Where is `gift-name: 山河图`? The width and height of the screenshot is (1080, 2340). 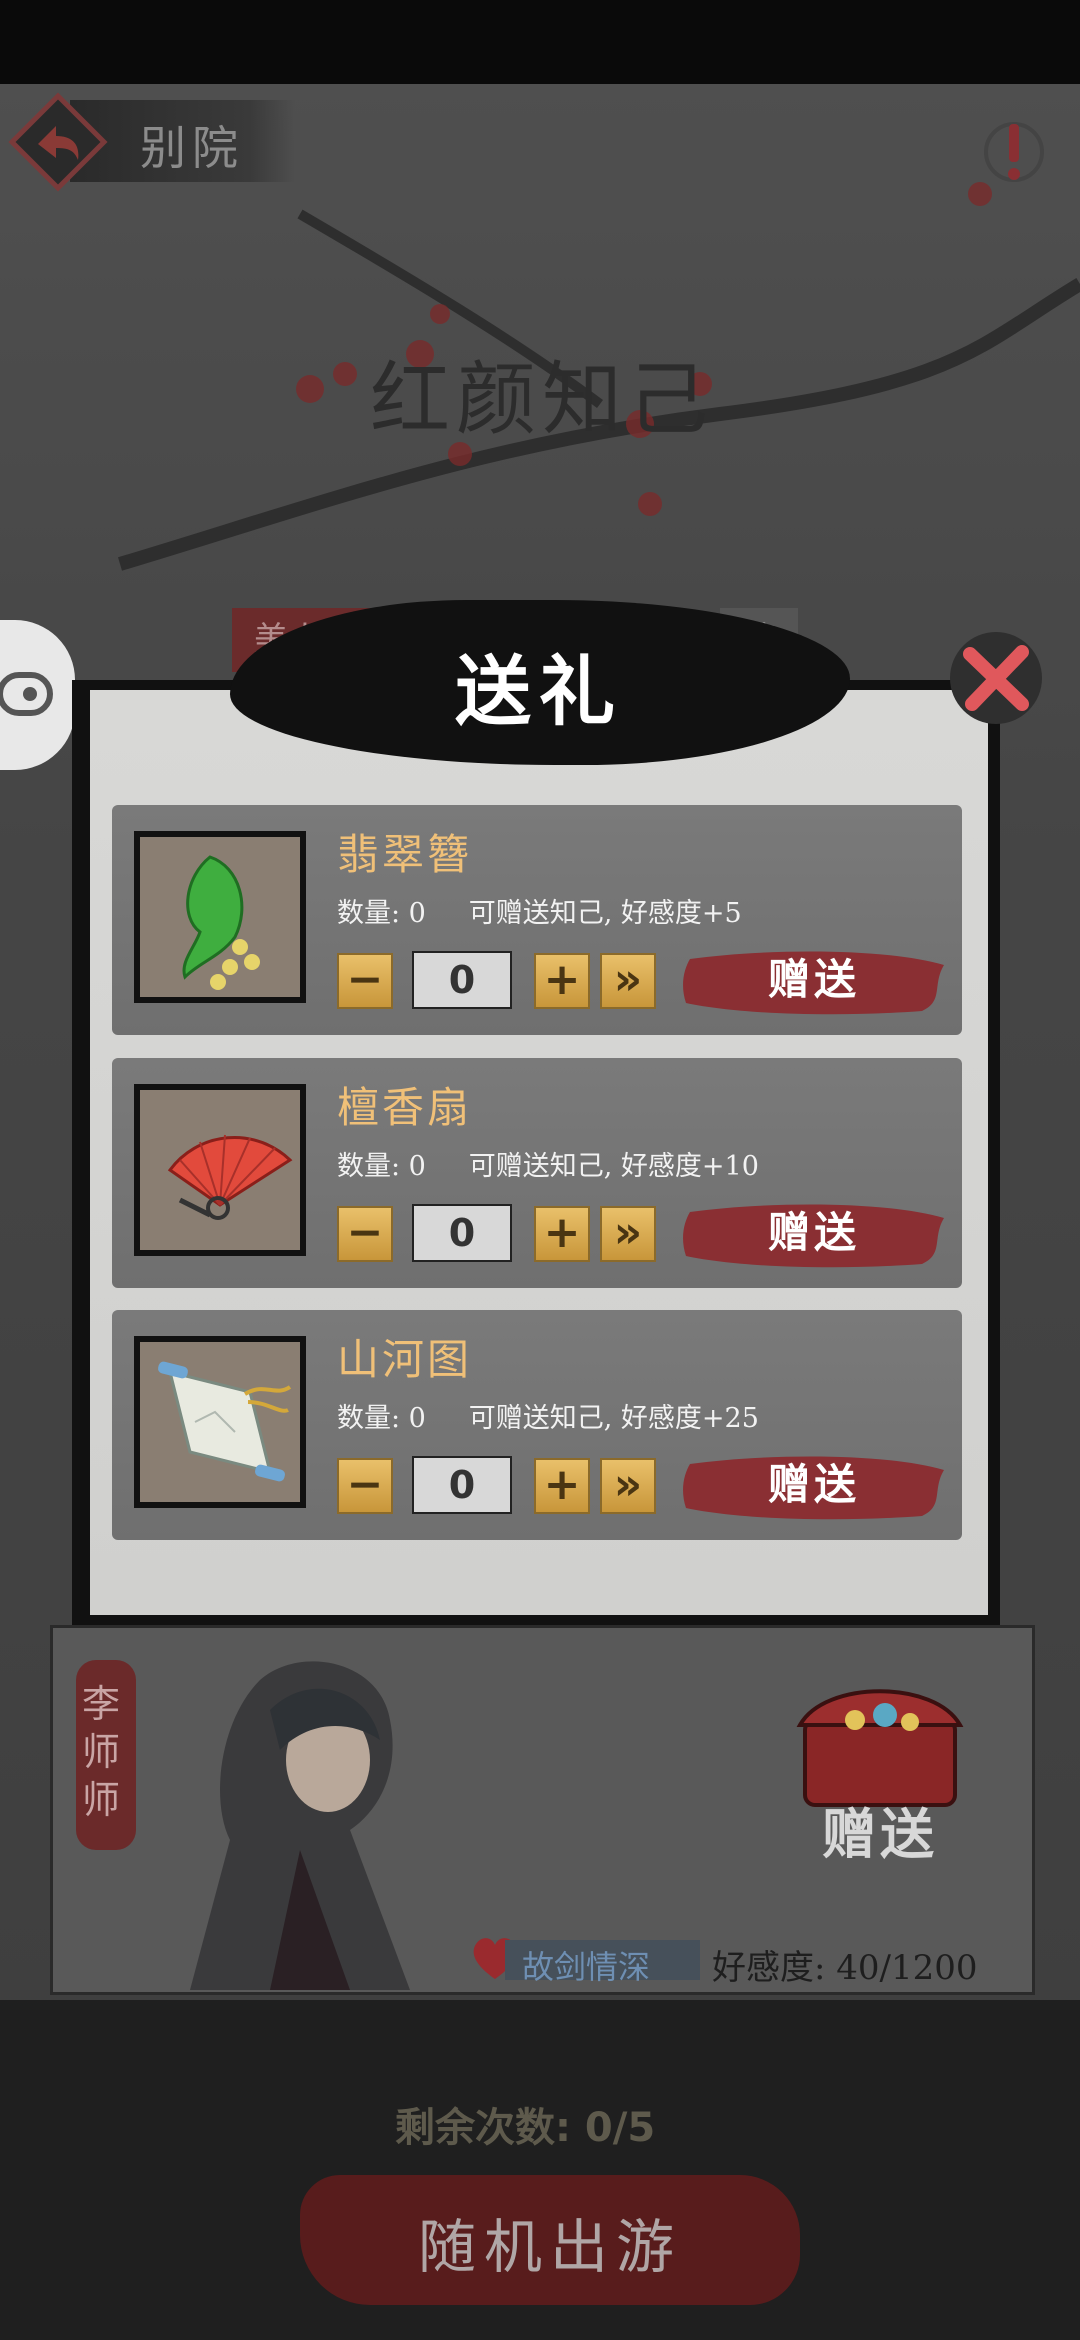 gift-name: 山河图 is located at coordinates (405, 1359).